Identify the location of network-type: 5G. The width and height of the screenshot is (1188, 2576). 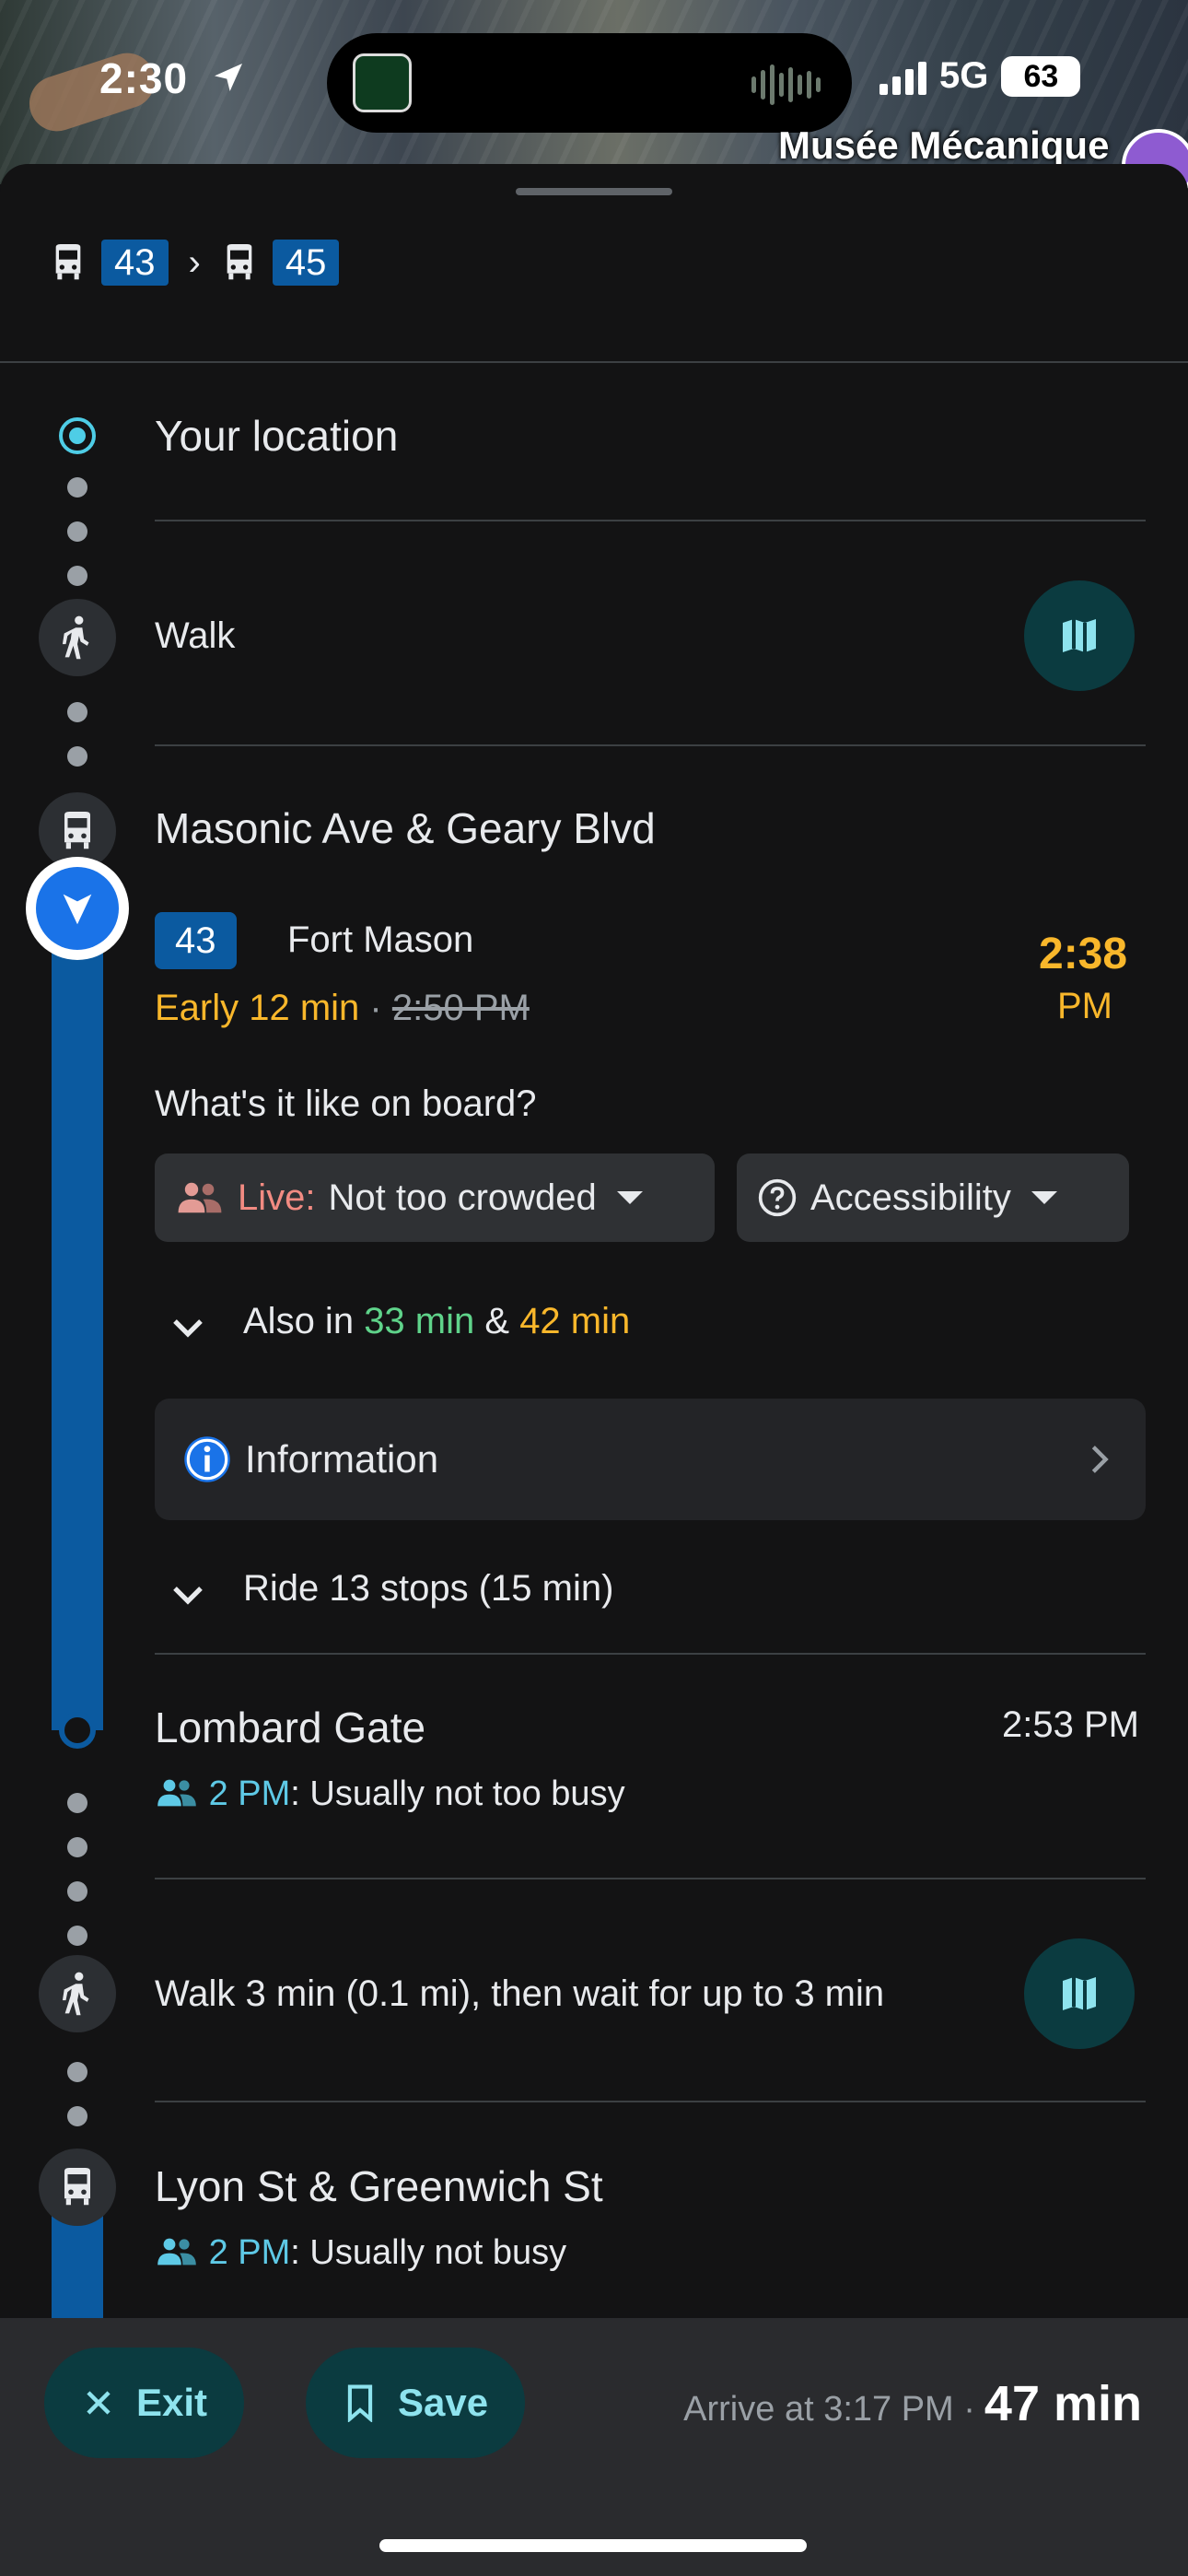
(964, 75).